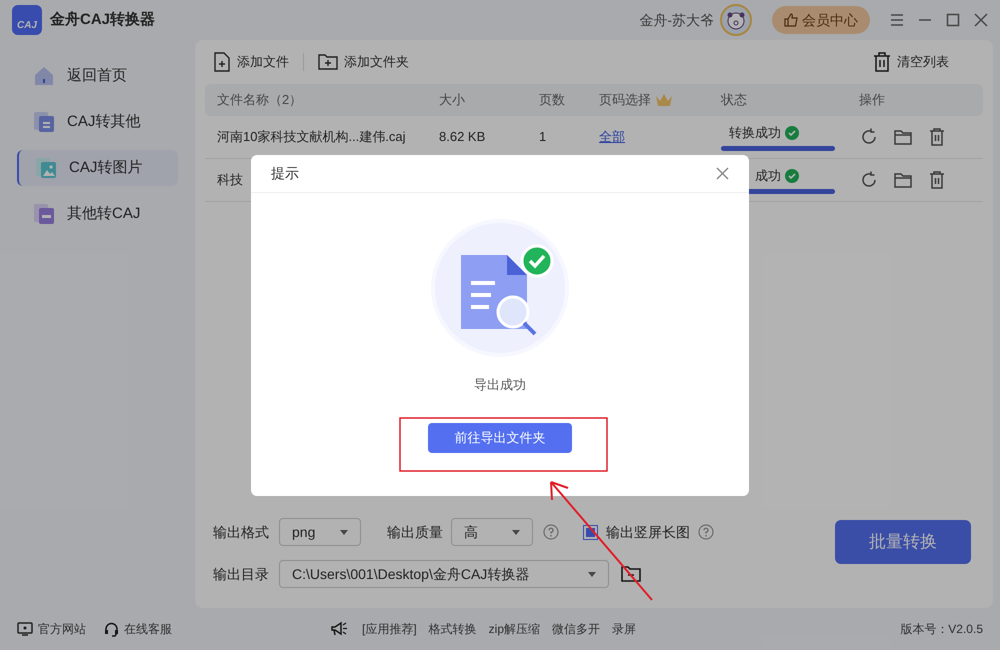  Describe the element at coordinates (911, 62) in the screenshot. I see `clear-list-button: 清空列表` at that location.